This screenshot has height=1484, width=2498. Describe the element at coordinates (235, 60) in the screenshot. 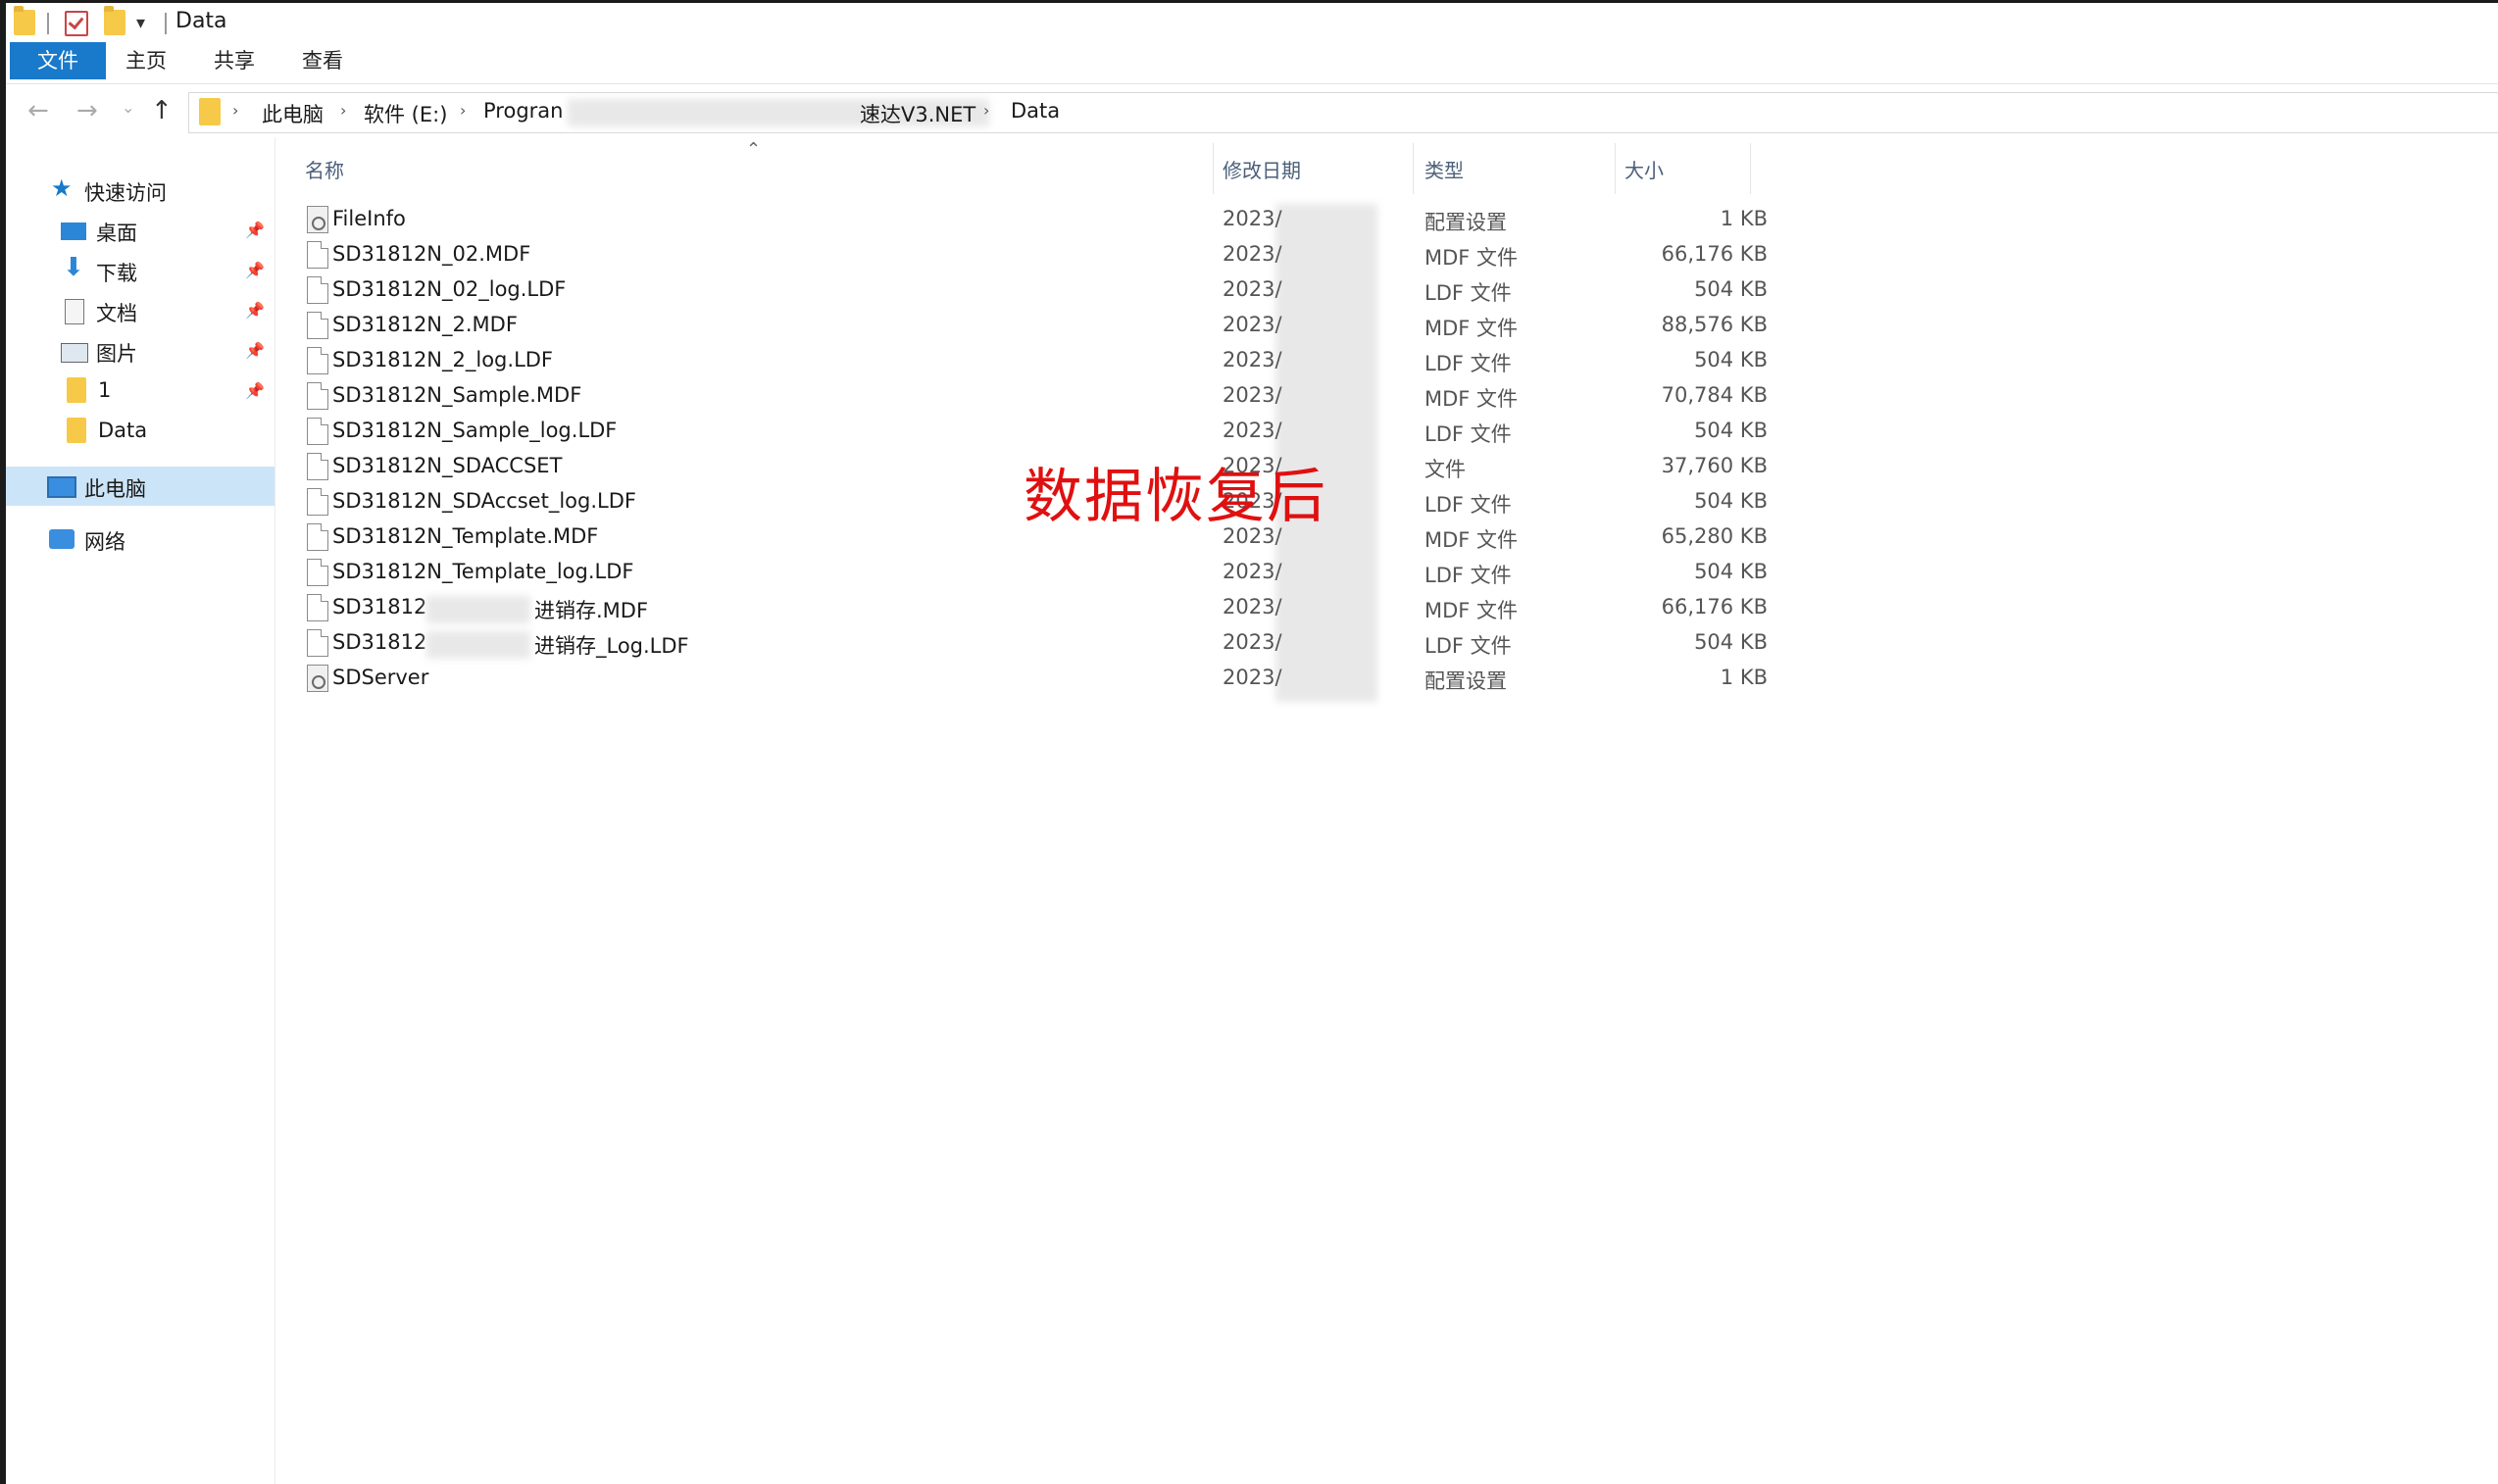

I see `tab-share: 共享` at that location.